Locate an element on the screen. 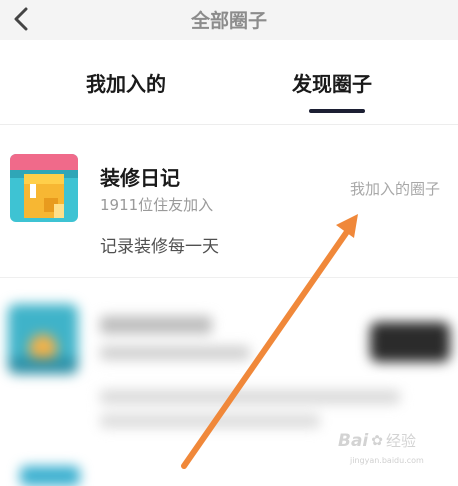 Image resolution: width=458 pixels, height=486 pixels. member-count: 1911位住友加入 is located at coordinates (157, 205).